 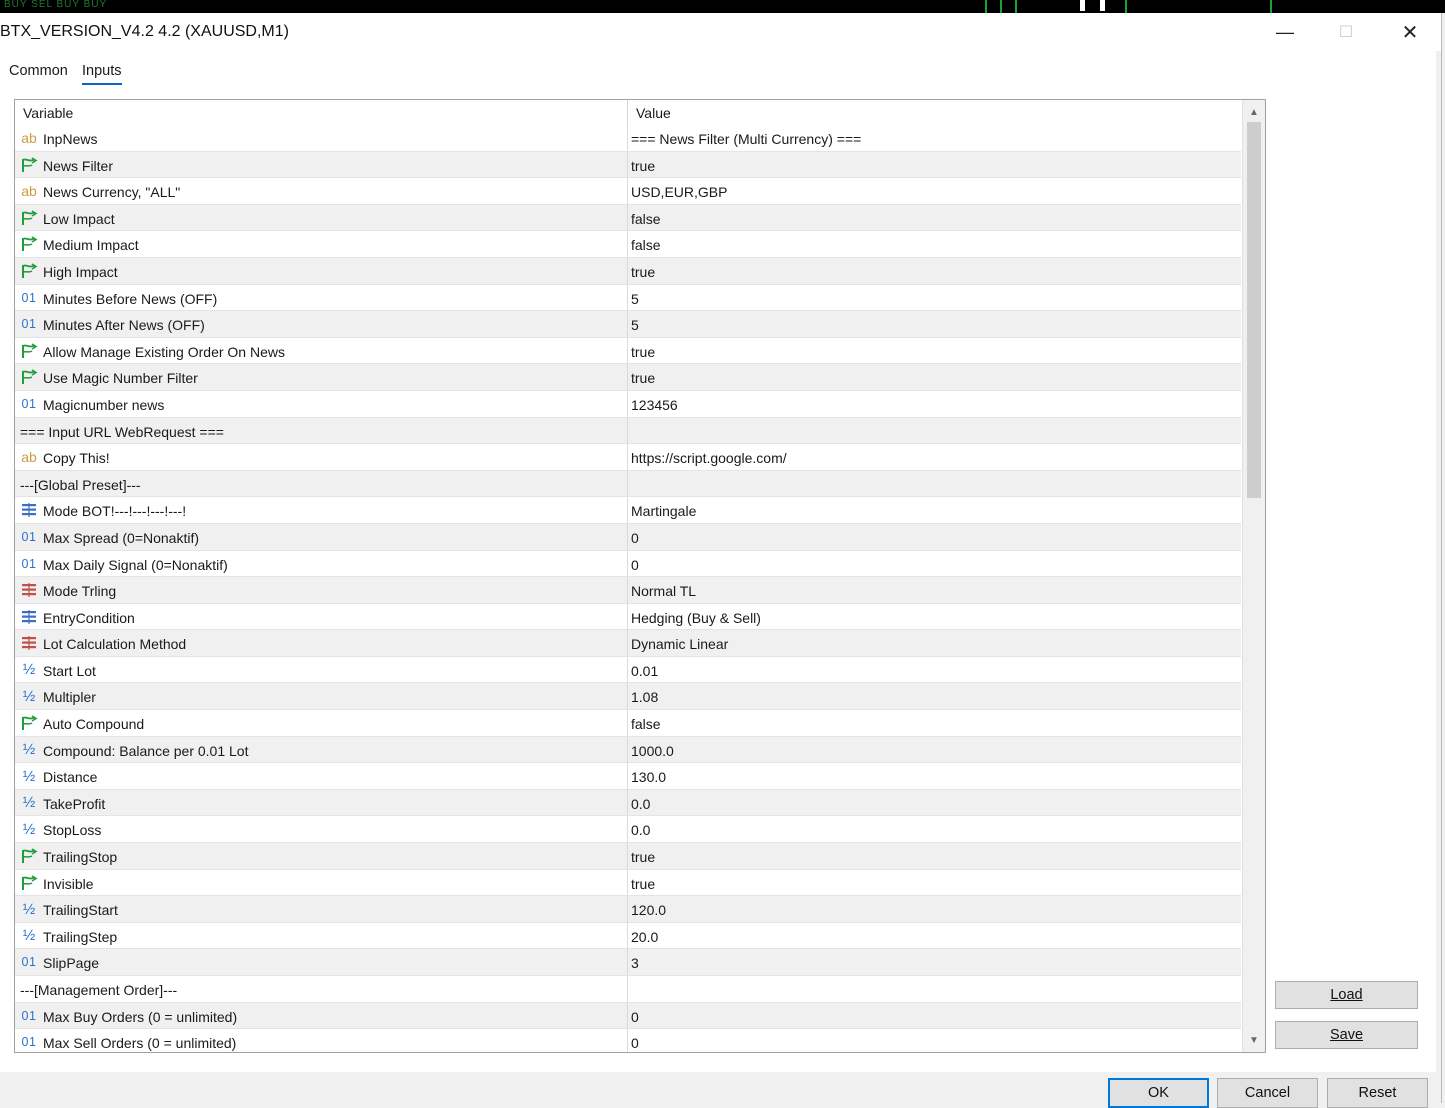 What do you see at coordinates (1254, 1040) in the screenshot?
I see `scroll-down-icon: ▼` at bounding box center [1254, 1040].